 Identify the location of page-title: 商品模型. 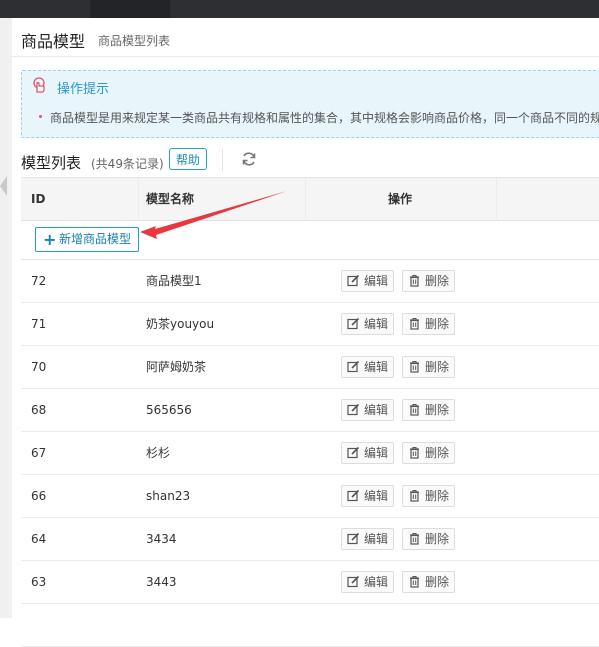
(53, 41).